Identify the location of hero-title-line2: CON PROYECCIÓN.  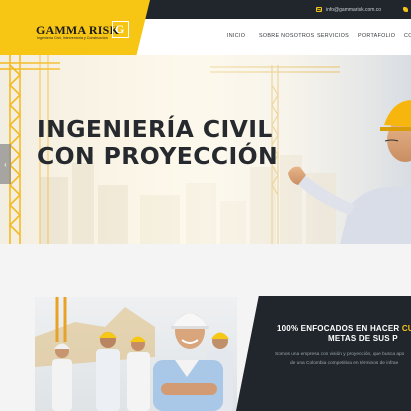
(158, 156).